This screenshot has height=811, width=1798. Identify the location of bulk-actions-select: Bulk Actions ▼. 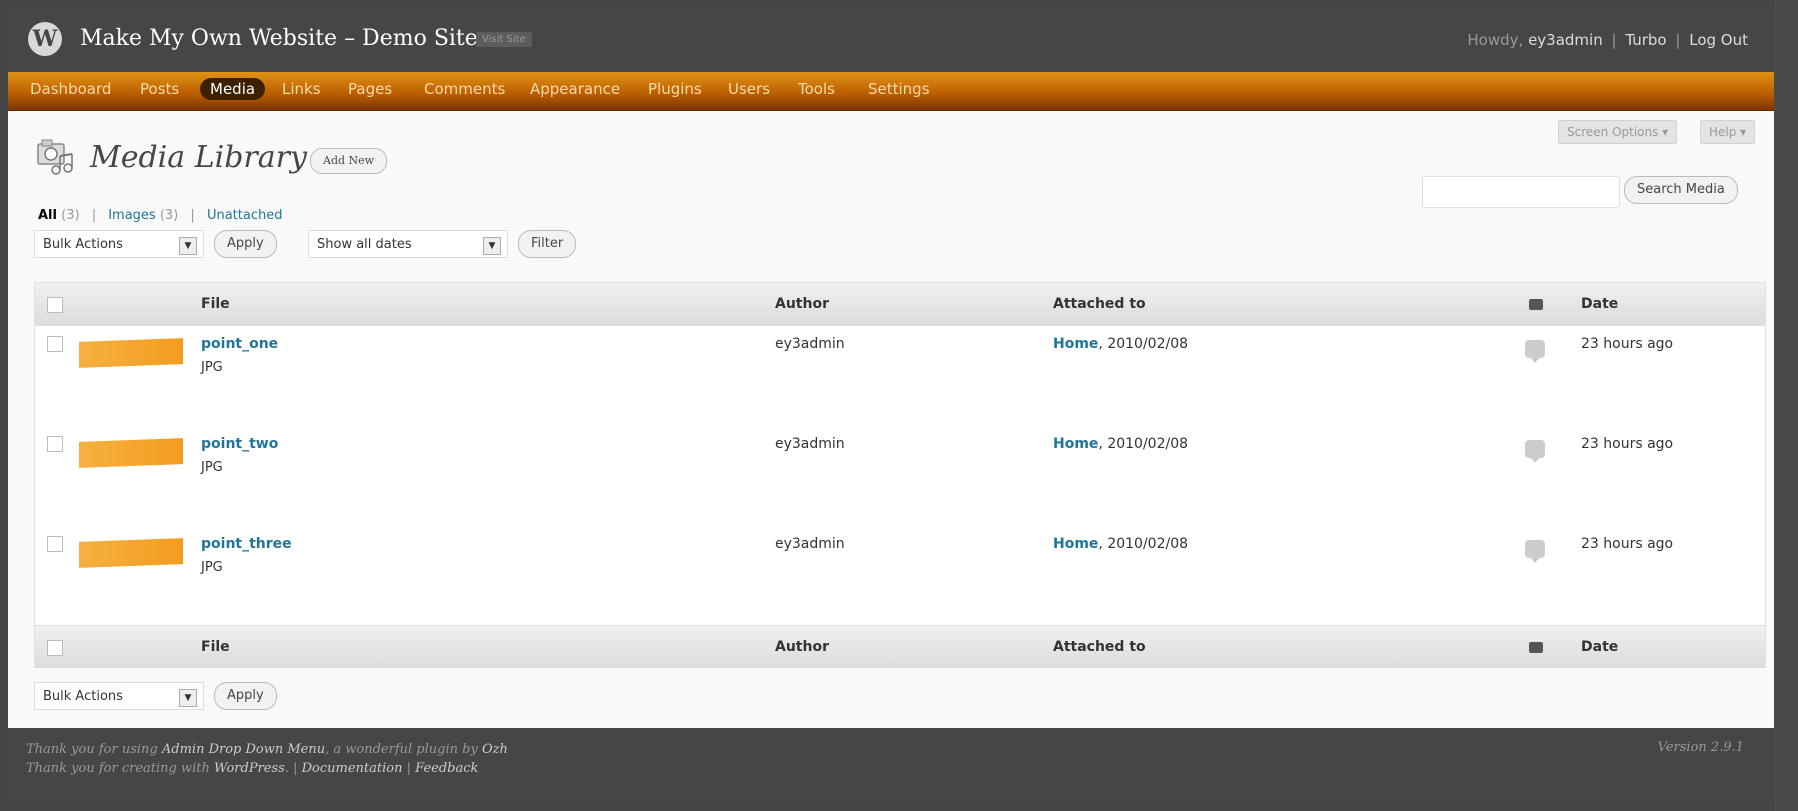
(119, 244).